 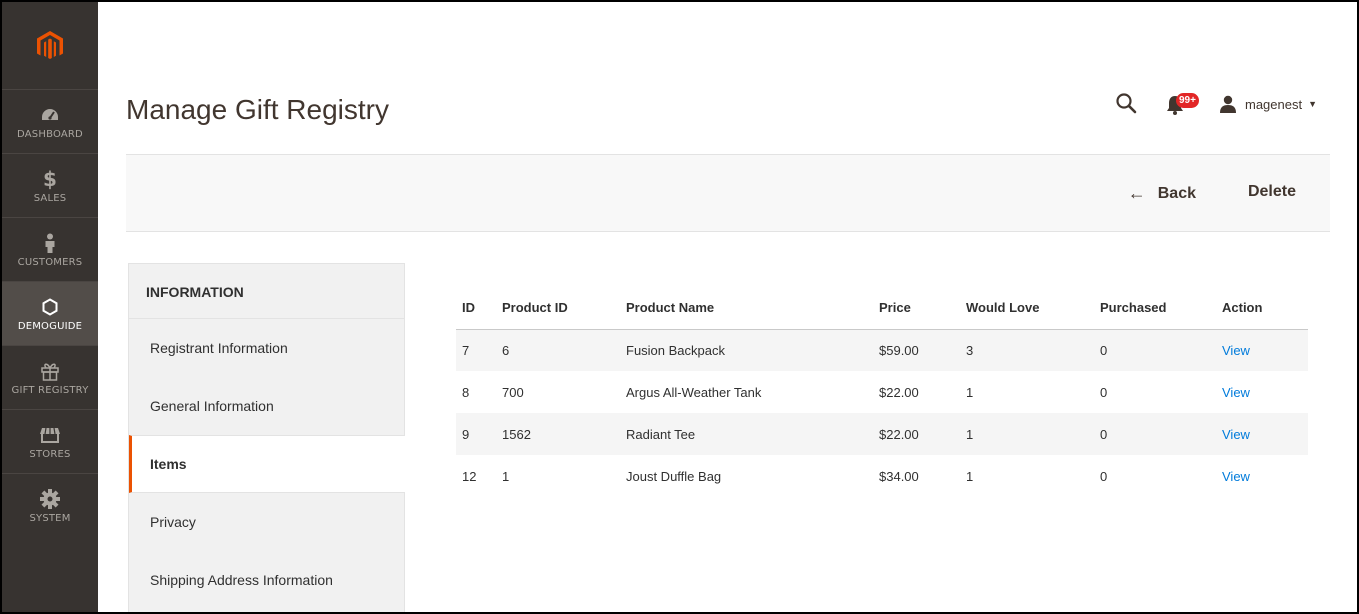 What do you see at coordinates (50, 371) in the screenshot?
I see `gift-icon` at bounding box center [50, 371].